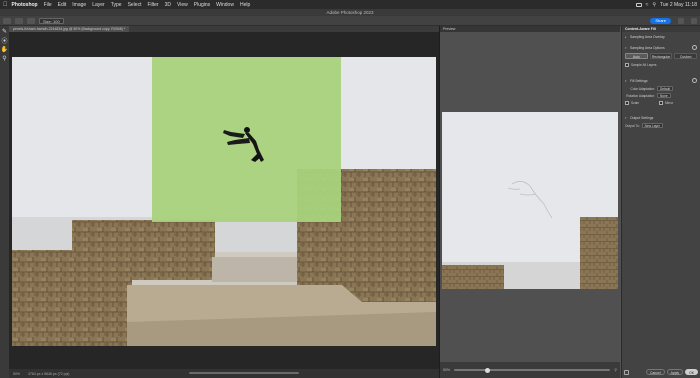 This screenshot has height=378, width=700. I want to click on lasso-icon: ⦿, so click(4, 41).